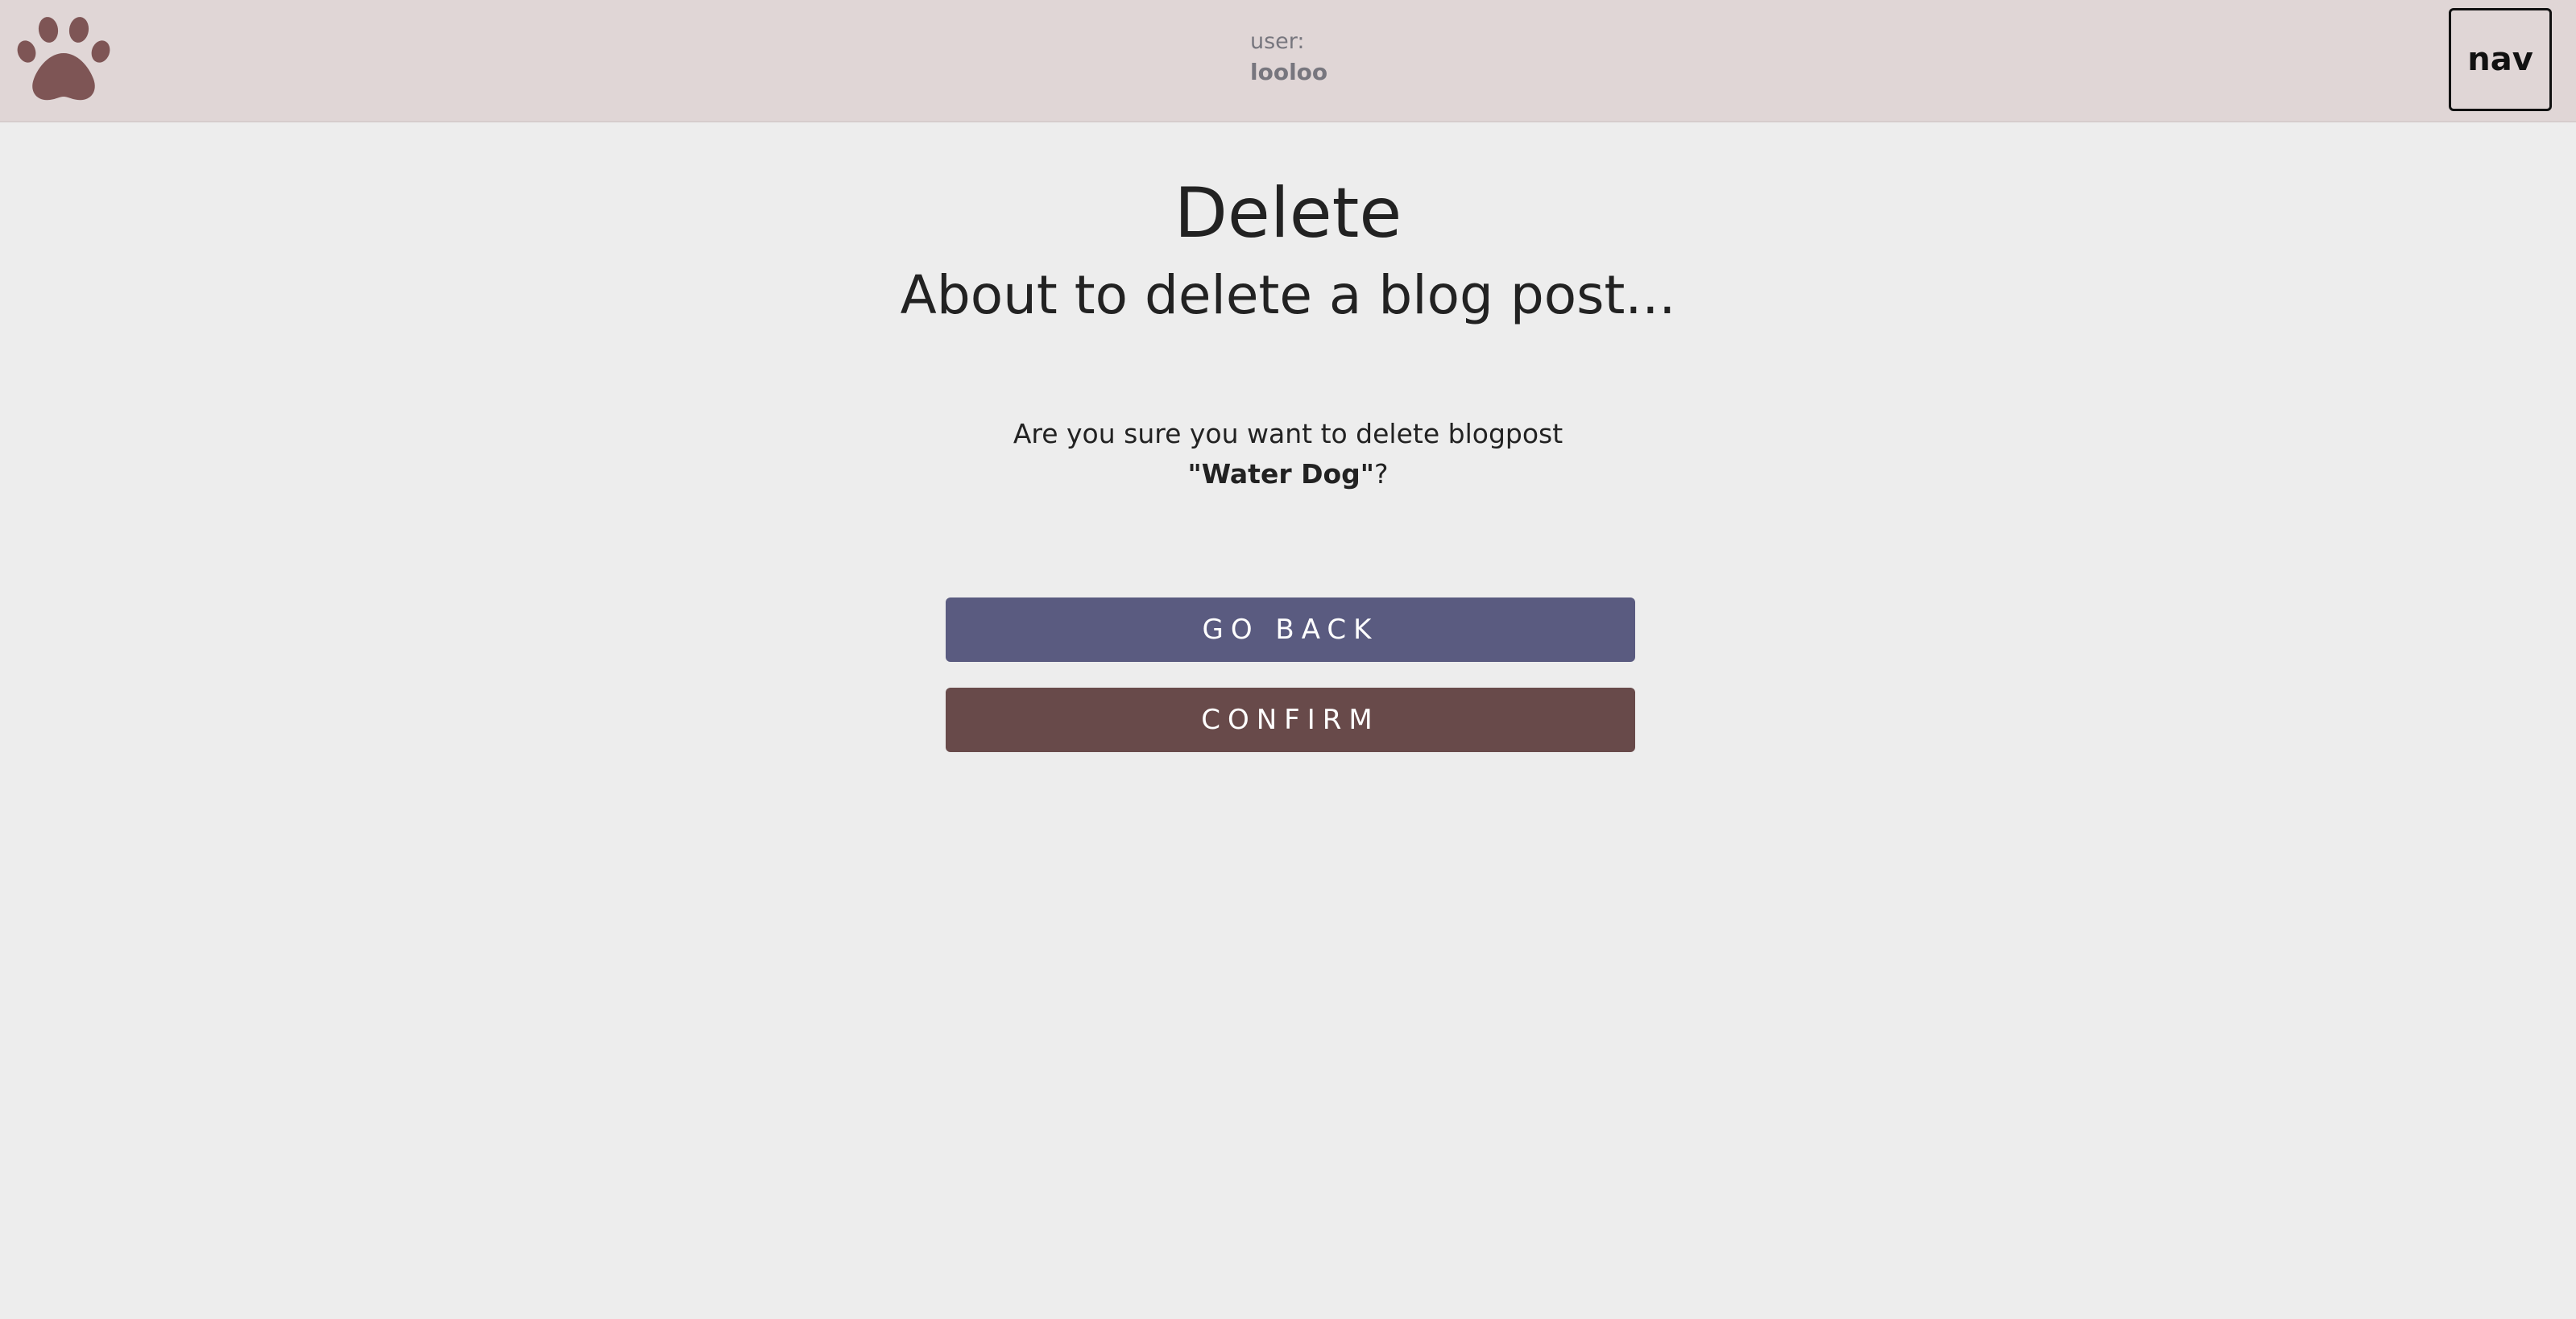  What do you see at coordinates (1290, 629) in the screenshot?
I see `go-back-button: GO BACK` at bounding box center [1290, 629].